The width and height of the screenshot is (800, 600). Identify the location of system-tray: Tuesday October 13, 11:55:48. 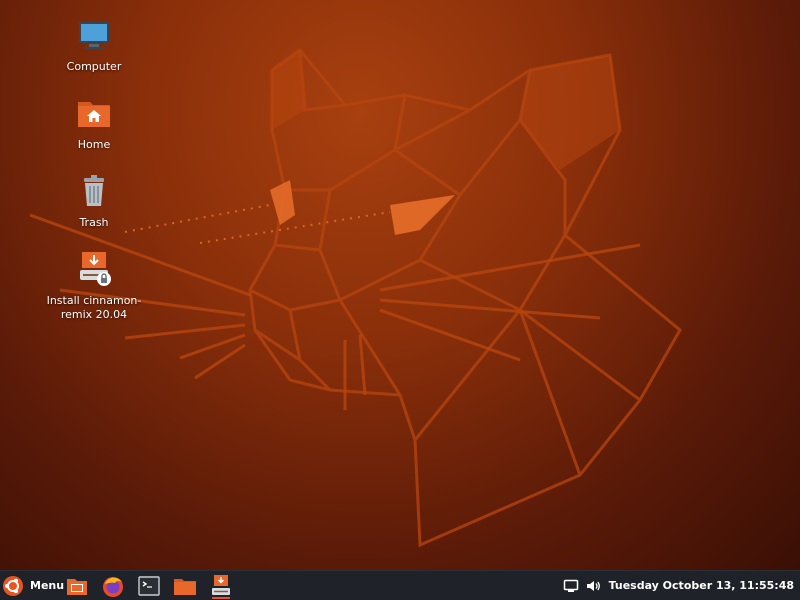
(681, 585).